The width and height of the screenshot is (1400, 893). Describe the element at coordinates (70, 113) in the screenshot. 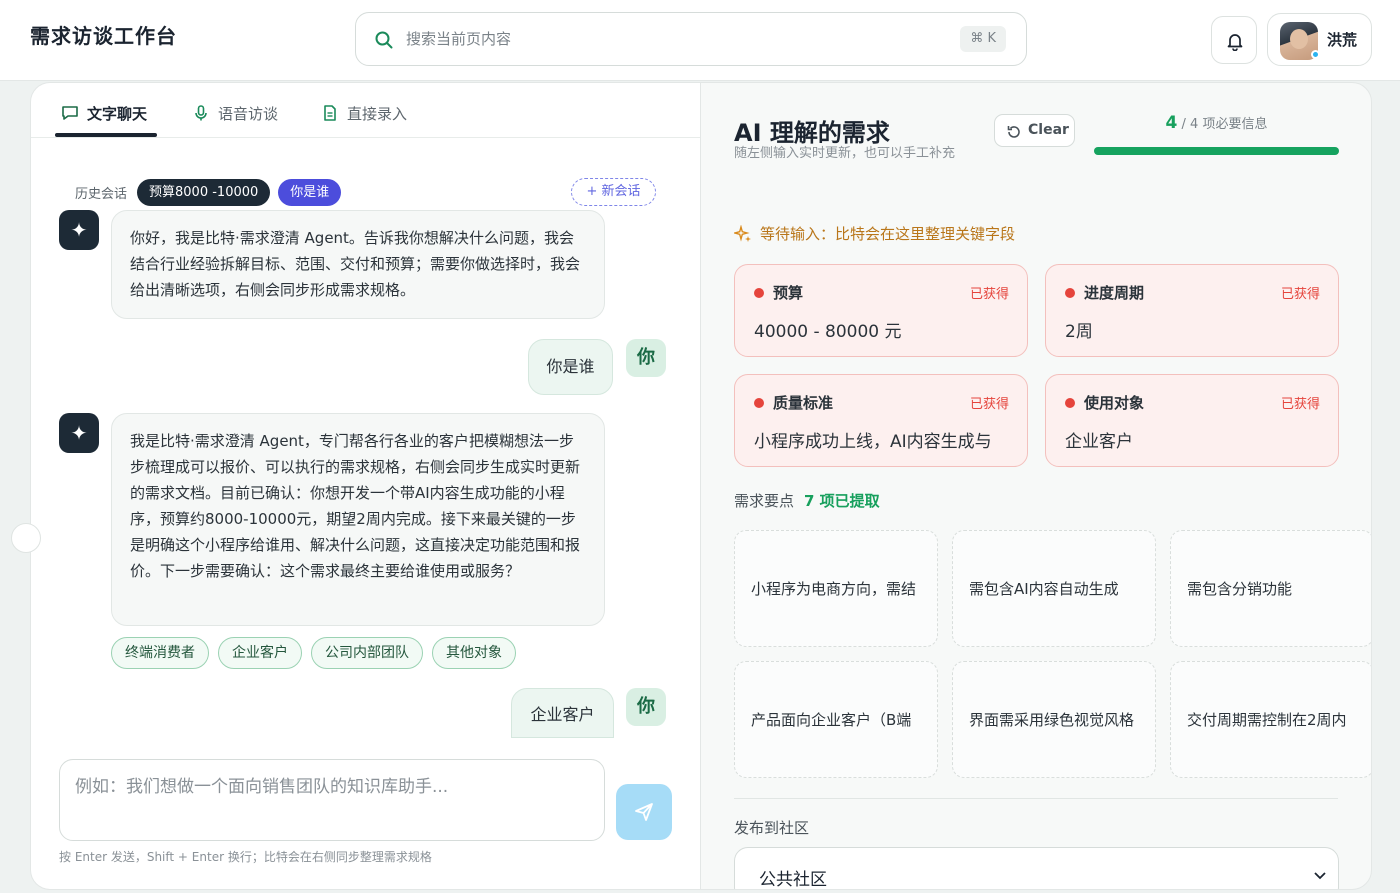

I see `chat-icon` at that location.